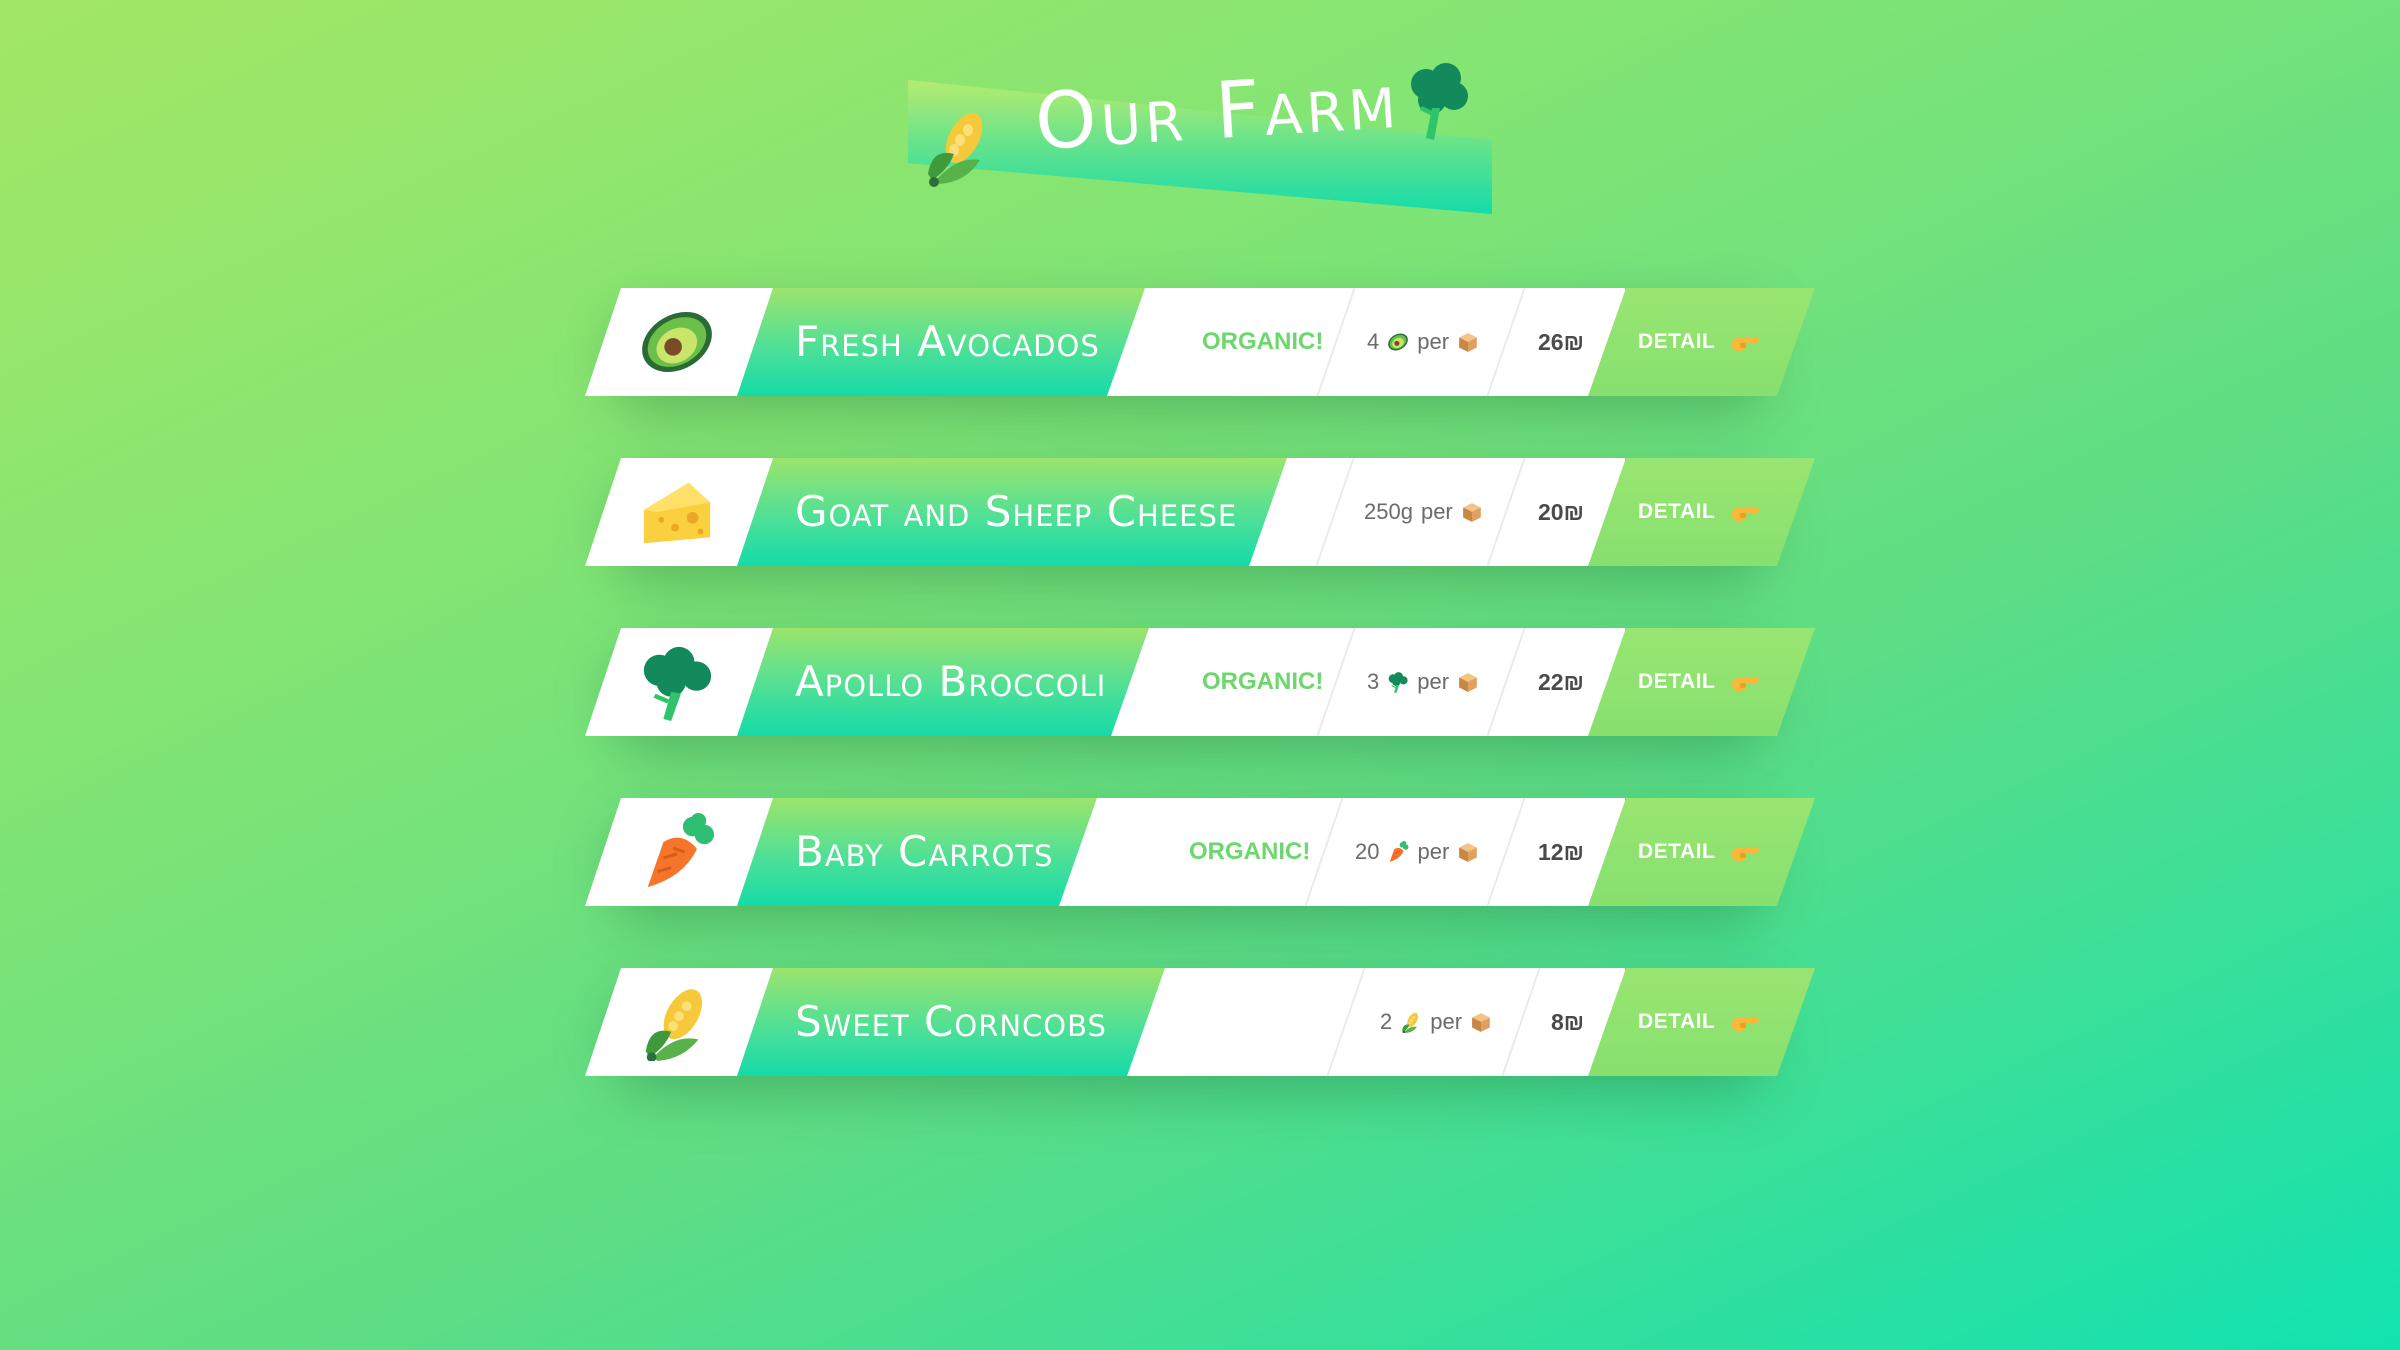 The height and width of the screenshot is (1350, 2400). Describe the element at coordinates (1561, 682) in the screenshot. I see `price: 22₪` at that location.